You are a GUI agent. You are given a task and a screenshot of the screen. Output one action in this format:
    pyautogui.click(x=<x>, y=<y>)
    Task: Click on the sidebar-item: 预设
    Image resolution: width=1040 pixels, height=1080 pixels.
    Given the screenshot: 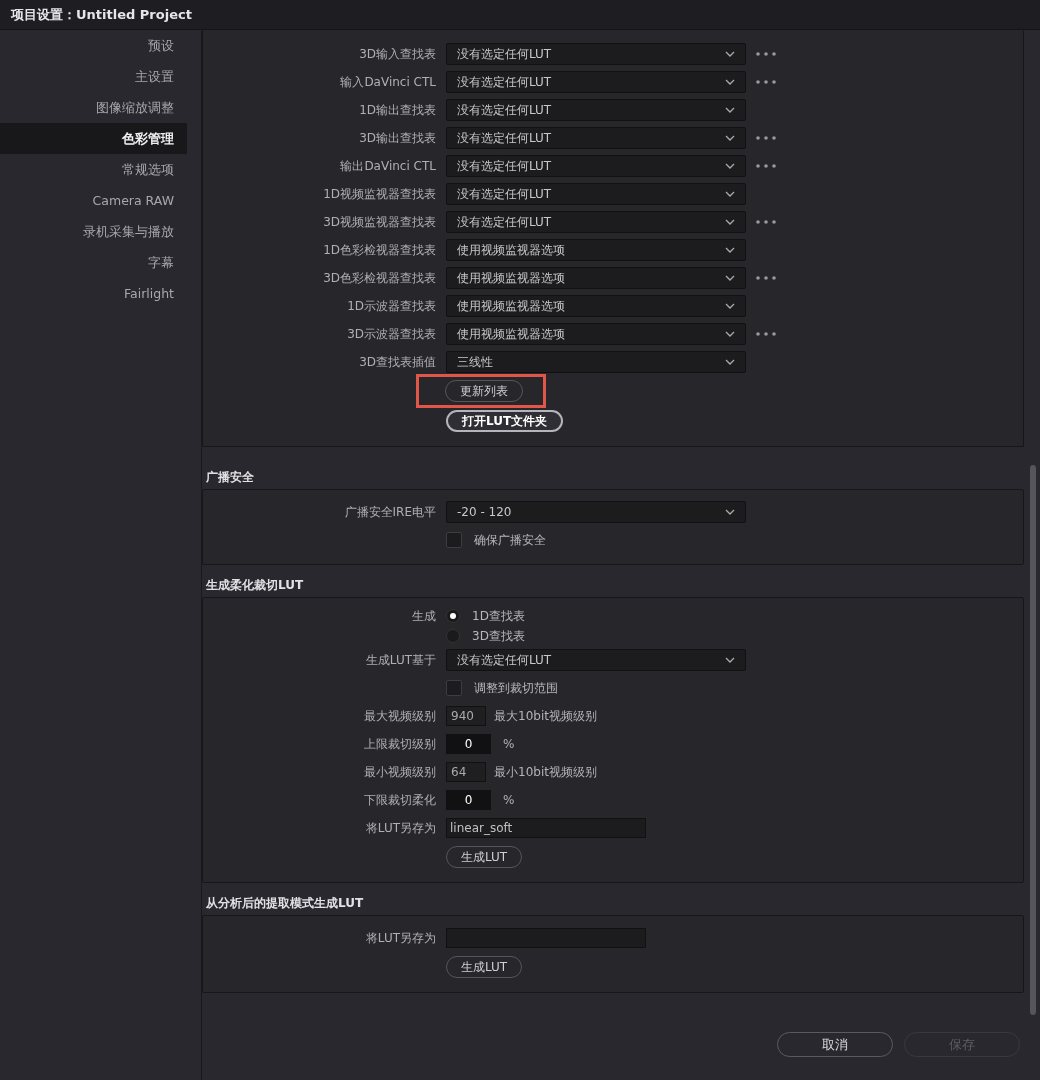 What is the action you would take?
    pyautogui.click(x=93, y=45)
    